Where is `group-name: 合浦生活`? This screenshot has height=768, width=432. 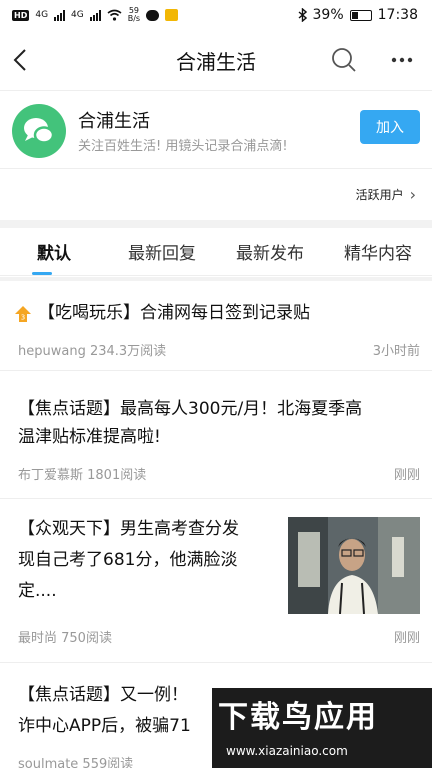 group-name: 合浦生活 is located at coordinates (114, 121).